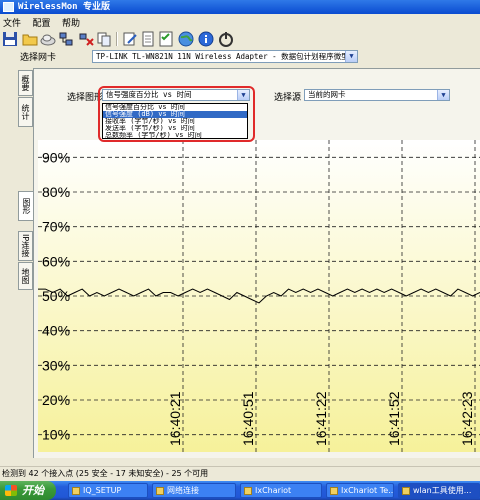 This screenshot has width=480, height=500. Describe the element at coordinates (226, 39) in the screenshot. I see `power-icon` at that location.